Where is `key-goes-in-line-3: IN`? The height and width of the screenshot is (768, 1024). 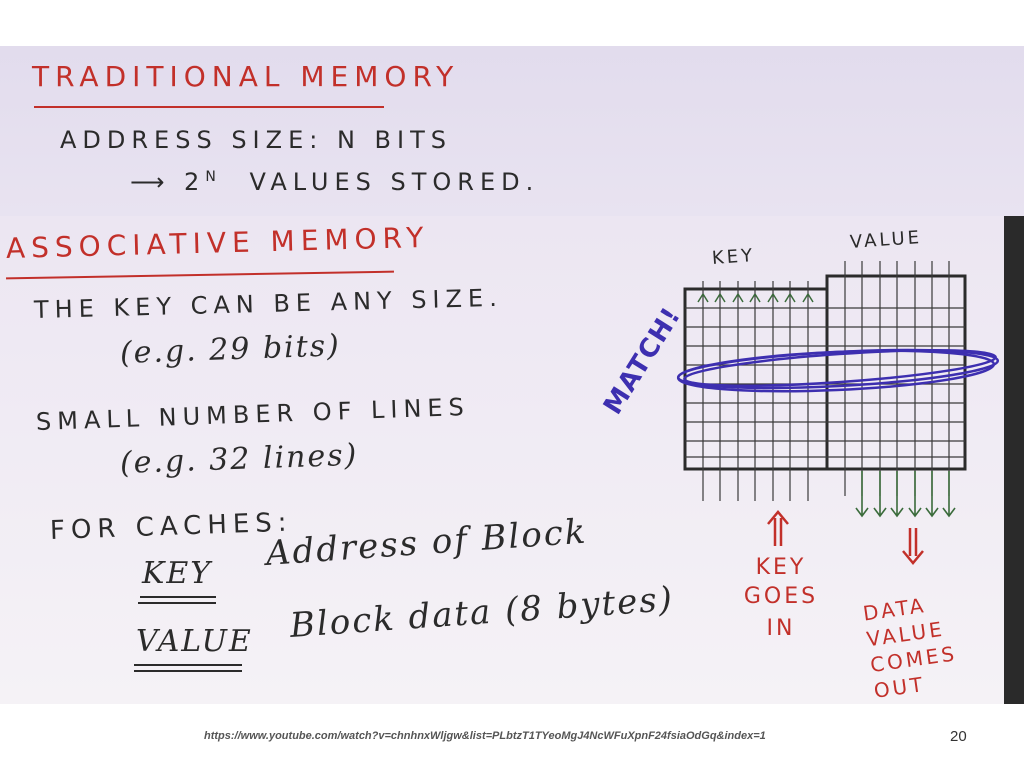 key-goes-in-line-3: IN is located at coordinates (781, 628).